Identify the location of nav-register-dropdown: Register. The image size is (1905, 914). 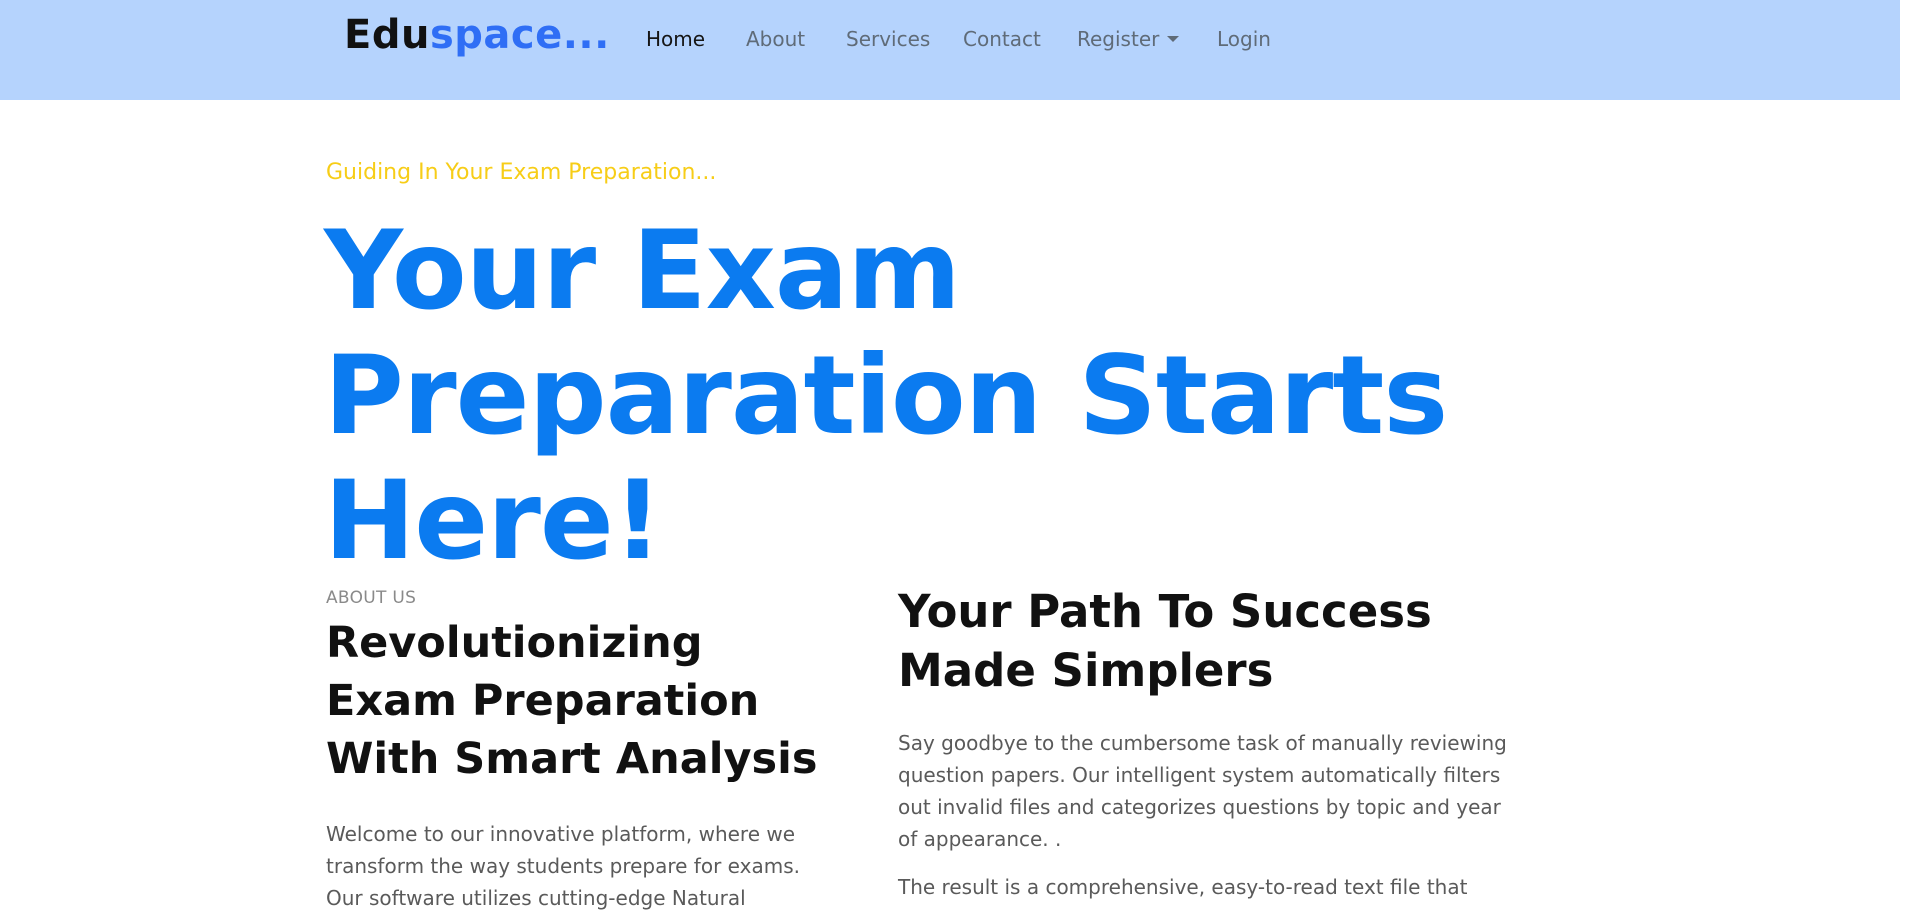
(1128, 39).